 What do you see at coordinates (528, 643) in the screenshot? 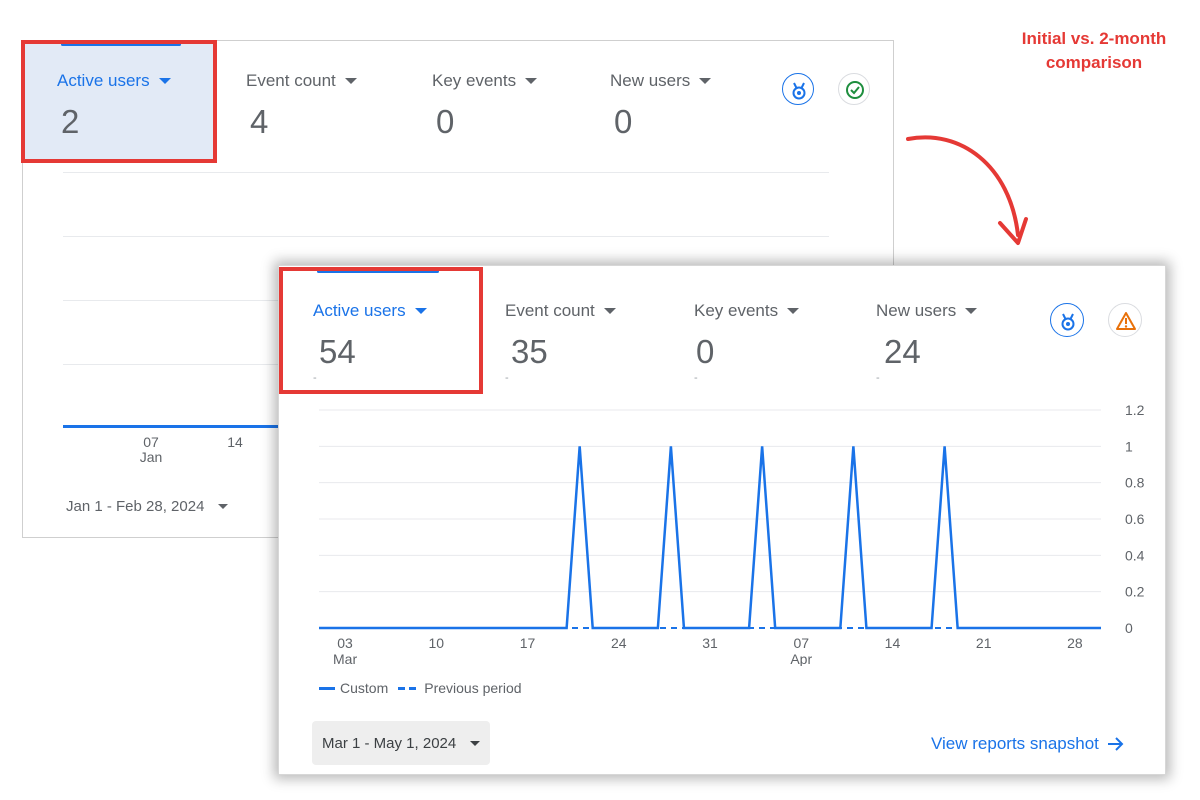
I see `x-tick-label: 17` at bounding box center [528, 643].